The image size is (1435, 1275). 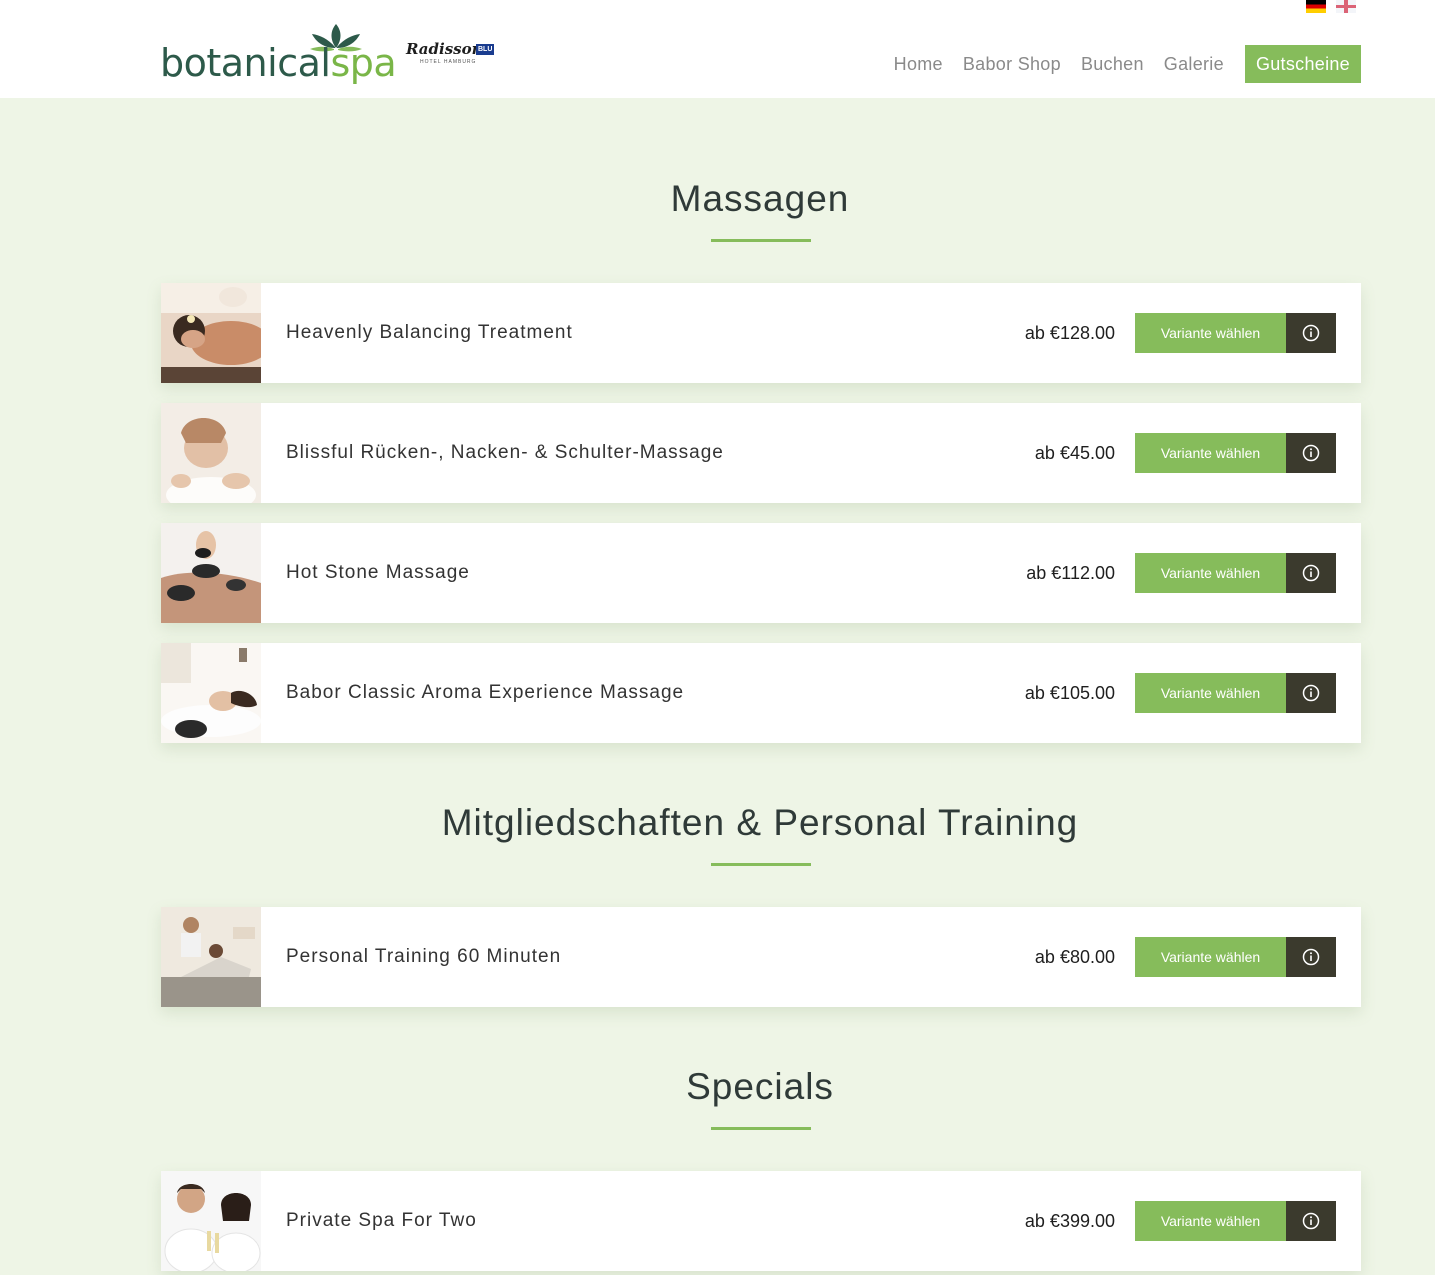 What do you see at coordinates (211, 1221) in the screenshot?
I see `product-image-couple` at bounding box center [211, 1221].